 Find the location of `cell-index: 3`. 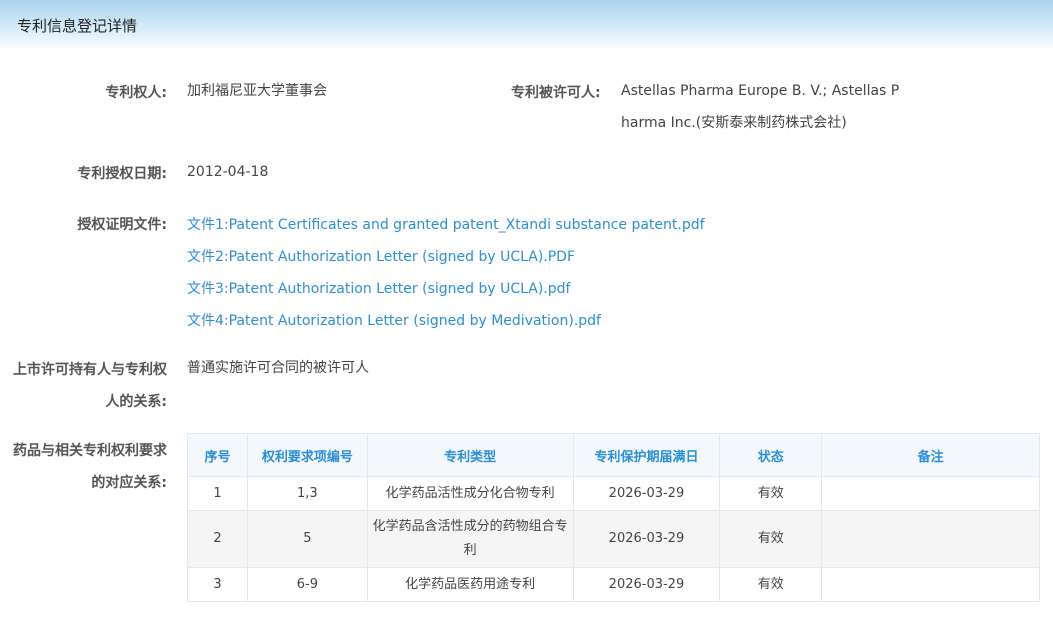

cell-index: 3 is located at coordinates (217, 584).